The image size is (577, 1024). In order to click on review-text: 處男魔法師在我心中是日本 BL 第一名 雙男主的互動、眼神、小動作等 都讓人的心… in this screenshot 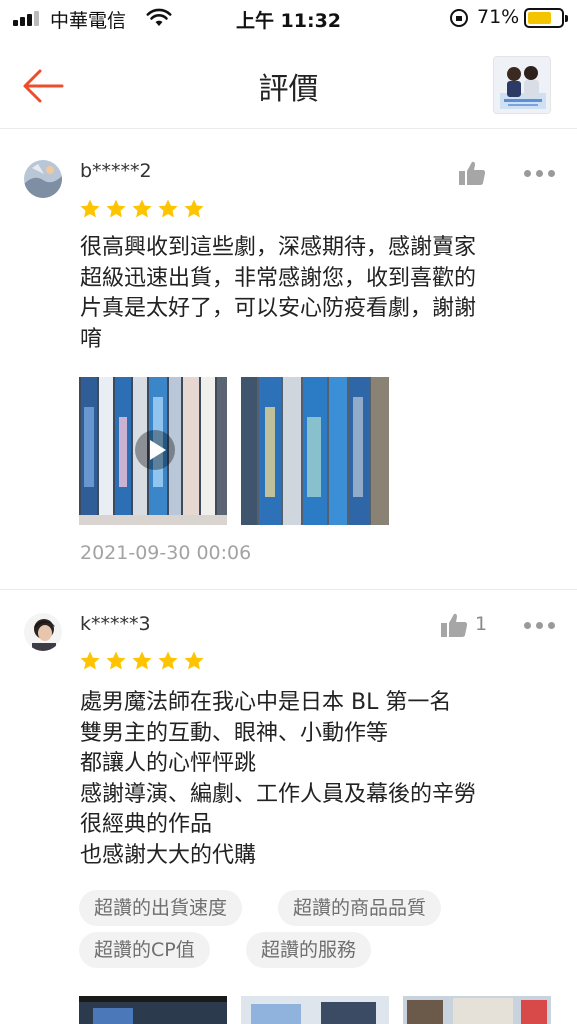, I will do `click(278, 779)`.